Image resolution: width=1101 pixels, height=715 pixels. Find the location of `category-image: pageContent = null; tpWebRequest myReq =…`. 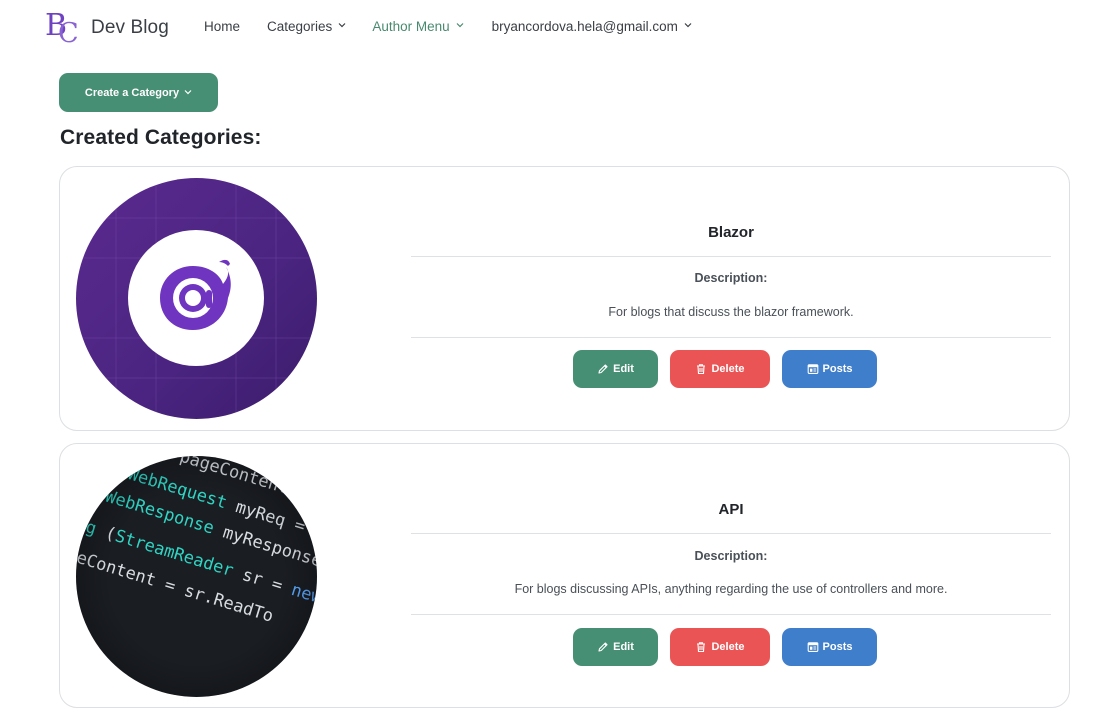

category-image: pageContent = null; tpWebRequest myReq =… is located at coordinates (196, 576).